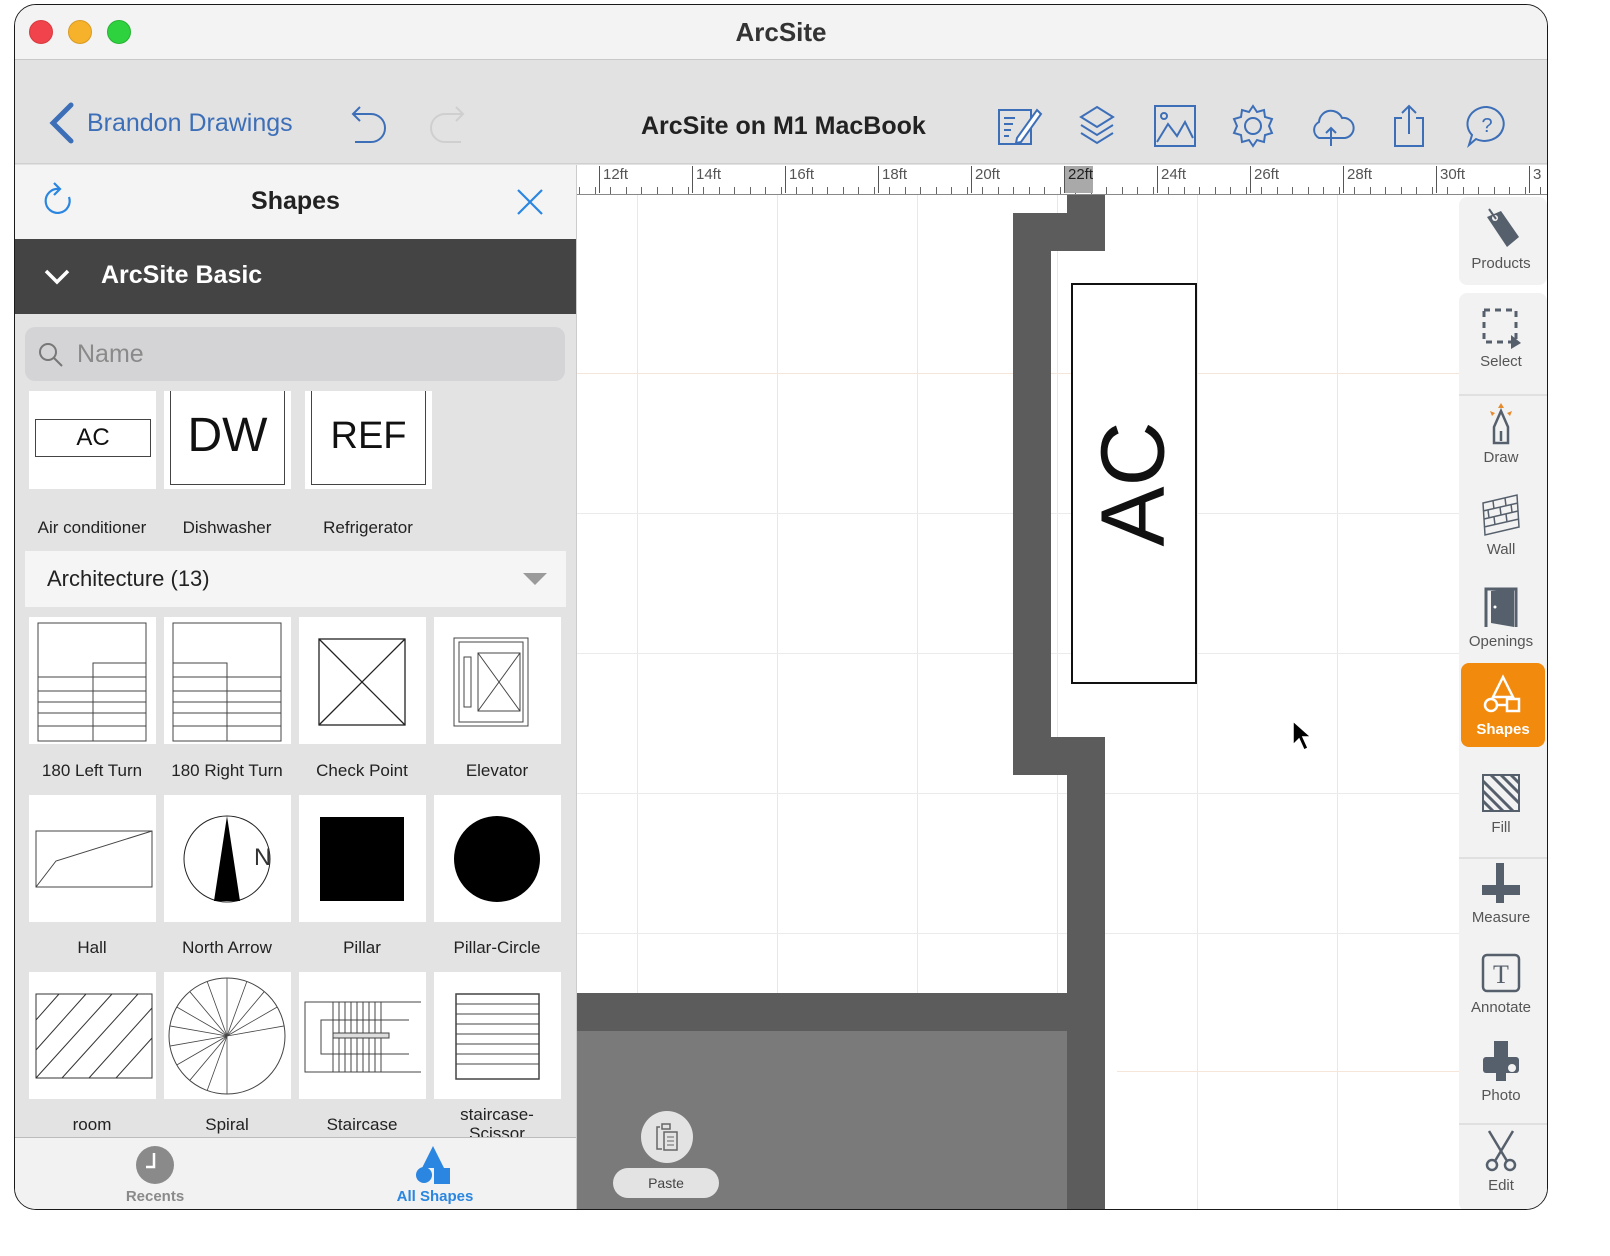  Describe the element at coordinates (1535, 179) in the screenshot. I see `ruler-label: 3` at that location.